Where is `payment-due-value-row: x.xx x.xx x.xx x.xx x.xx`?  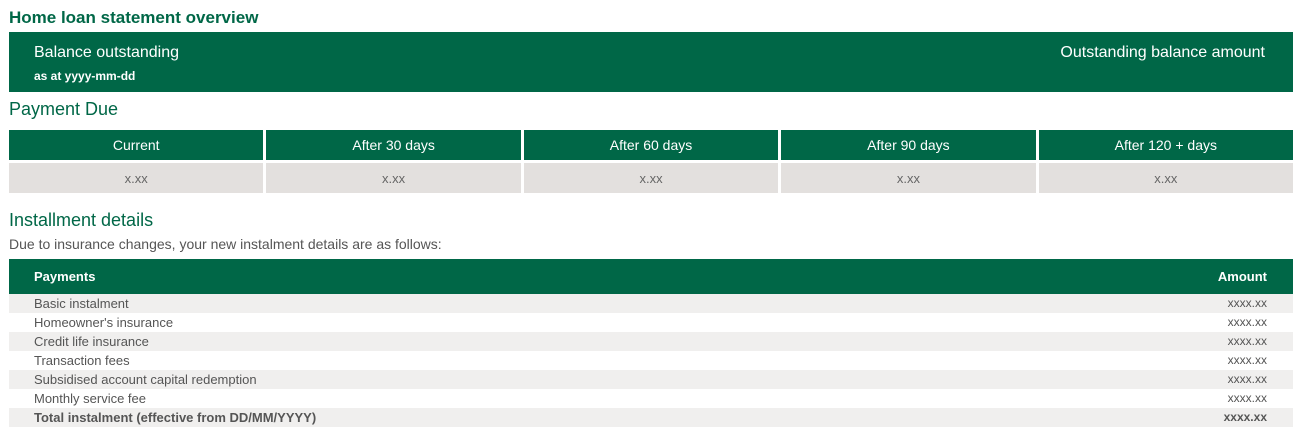 payment-due-value-row: x.xx x.xx x.xx x.xx x.xx is located at coordinates (651, 176).